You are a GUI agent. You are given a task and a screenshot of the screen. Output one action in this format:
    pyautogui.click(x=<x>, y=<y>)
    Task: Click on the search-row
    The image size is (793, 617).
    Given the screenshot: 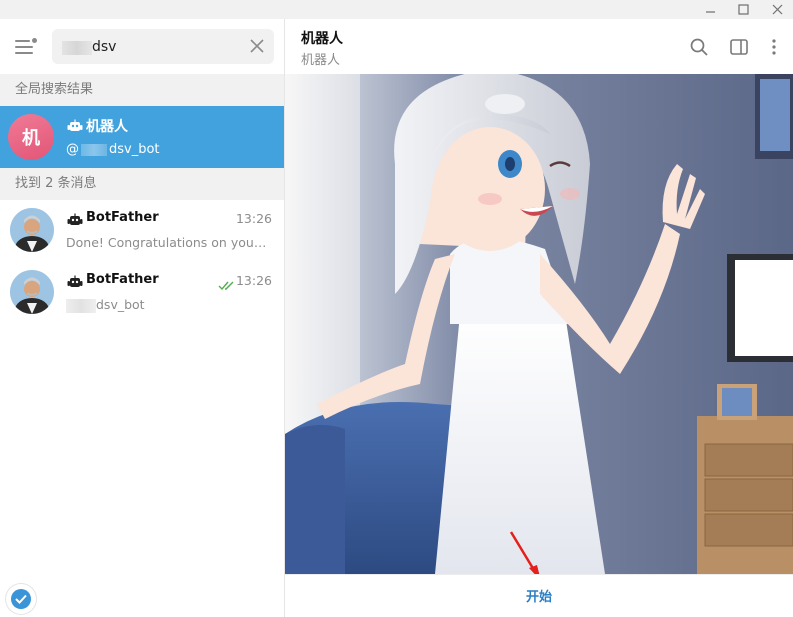 What is the action you would take?
    pyautogui.click(x=142, y=46)
    